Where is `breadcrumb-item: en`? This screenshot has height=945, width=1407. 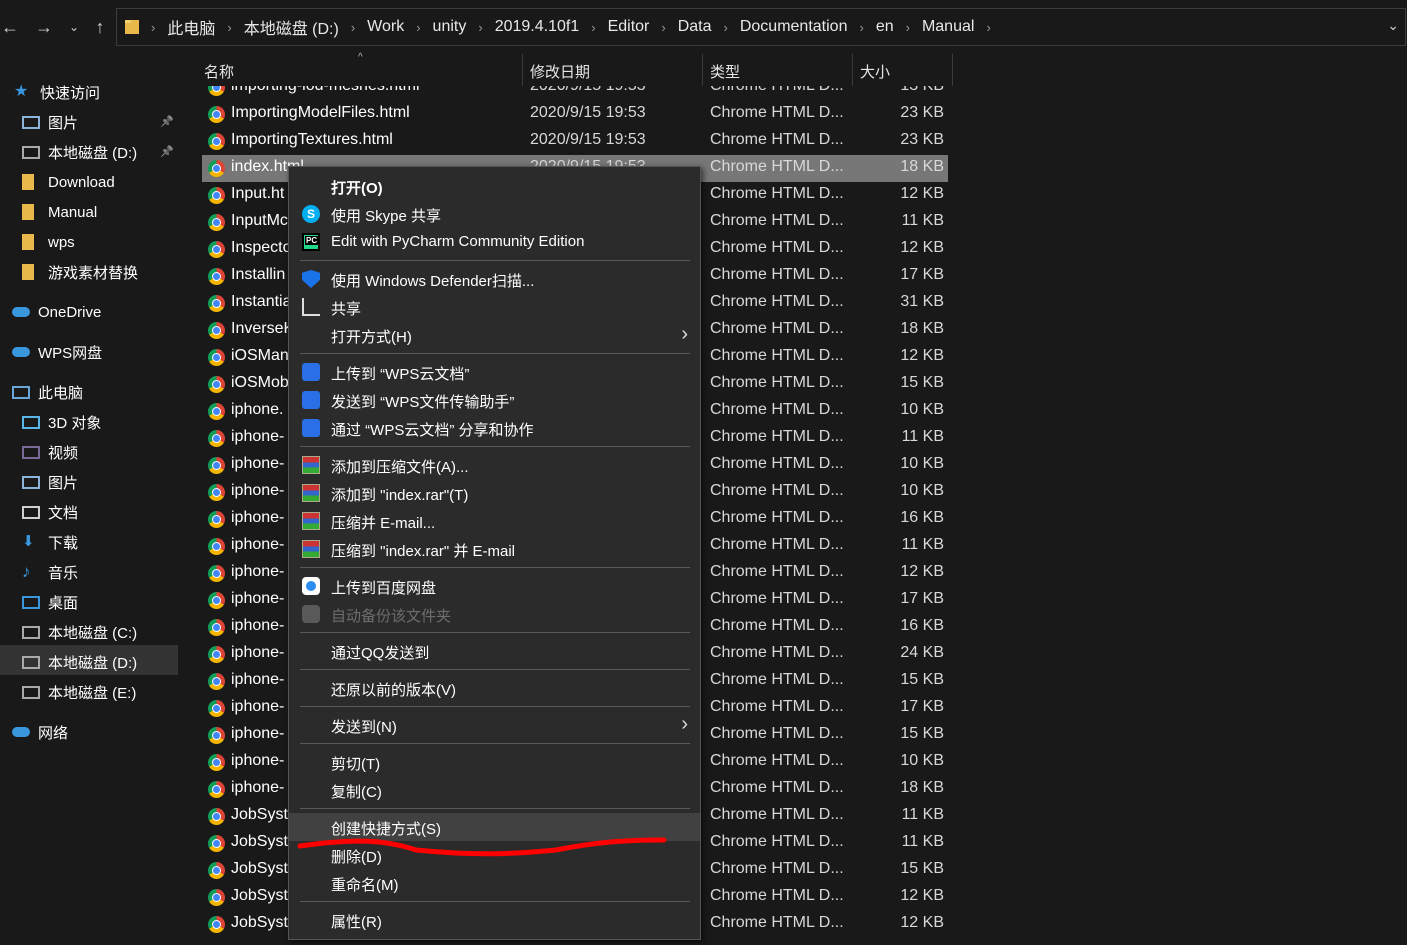
breadcrumb-item: en is located at coordinates (885, 27).